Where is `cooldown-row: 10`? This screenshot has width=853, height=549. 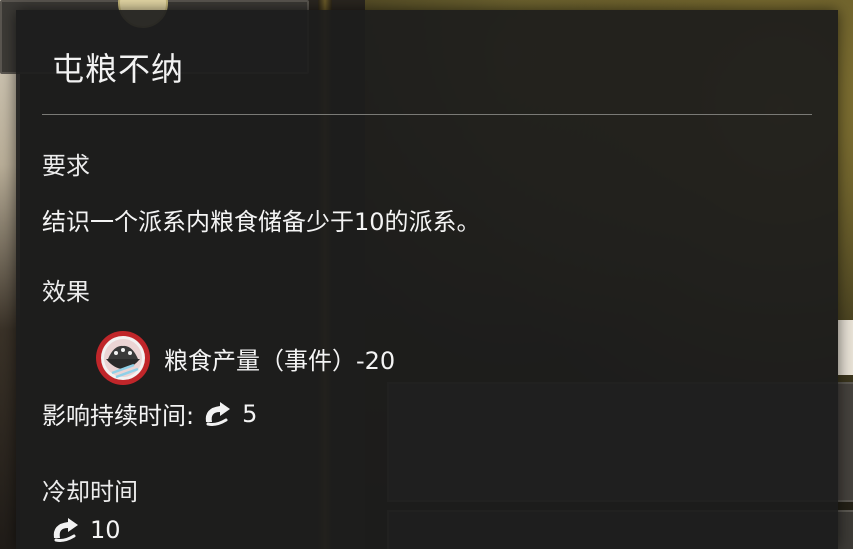
cooldown-row: 10 is located at coordinates (81, 530).